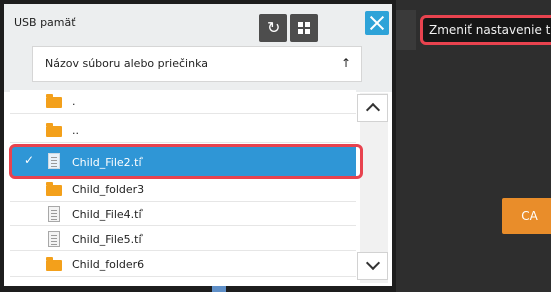 The height and width of the screenshot is (292, 551). I want to click on list-item-label: ., so click(74, 101).